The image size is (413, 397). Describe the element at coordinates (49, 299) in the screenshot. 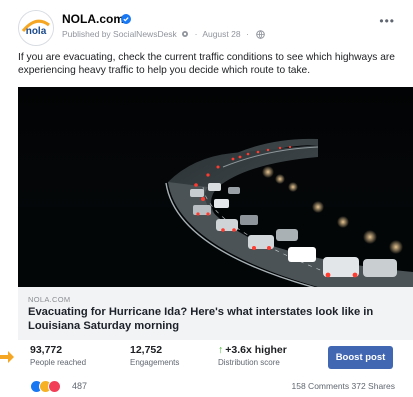

I see `link-domain: NOLA.COM` at that location.